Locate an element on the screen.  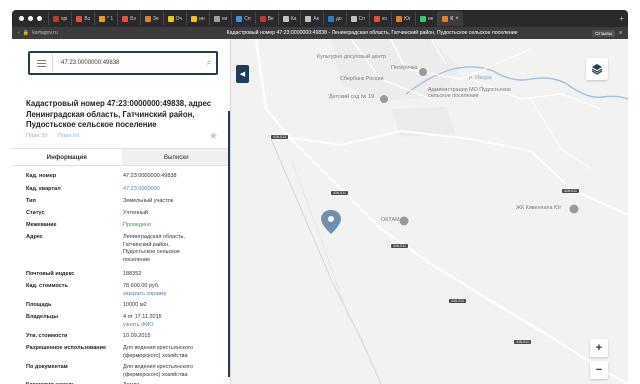
browser-tab: ни is located at coordinates (220, 18).